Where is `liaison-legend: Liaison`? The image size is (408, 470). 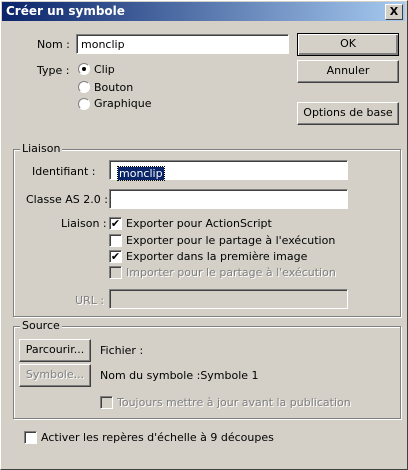
liaison-legend: Liaison is located at coordinates (41, 148).